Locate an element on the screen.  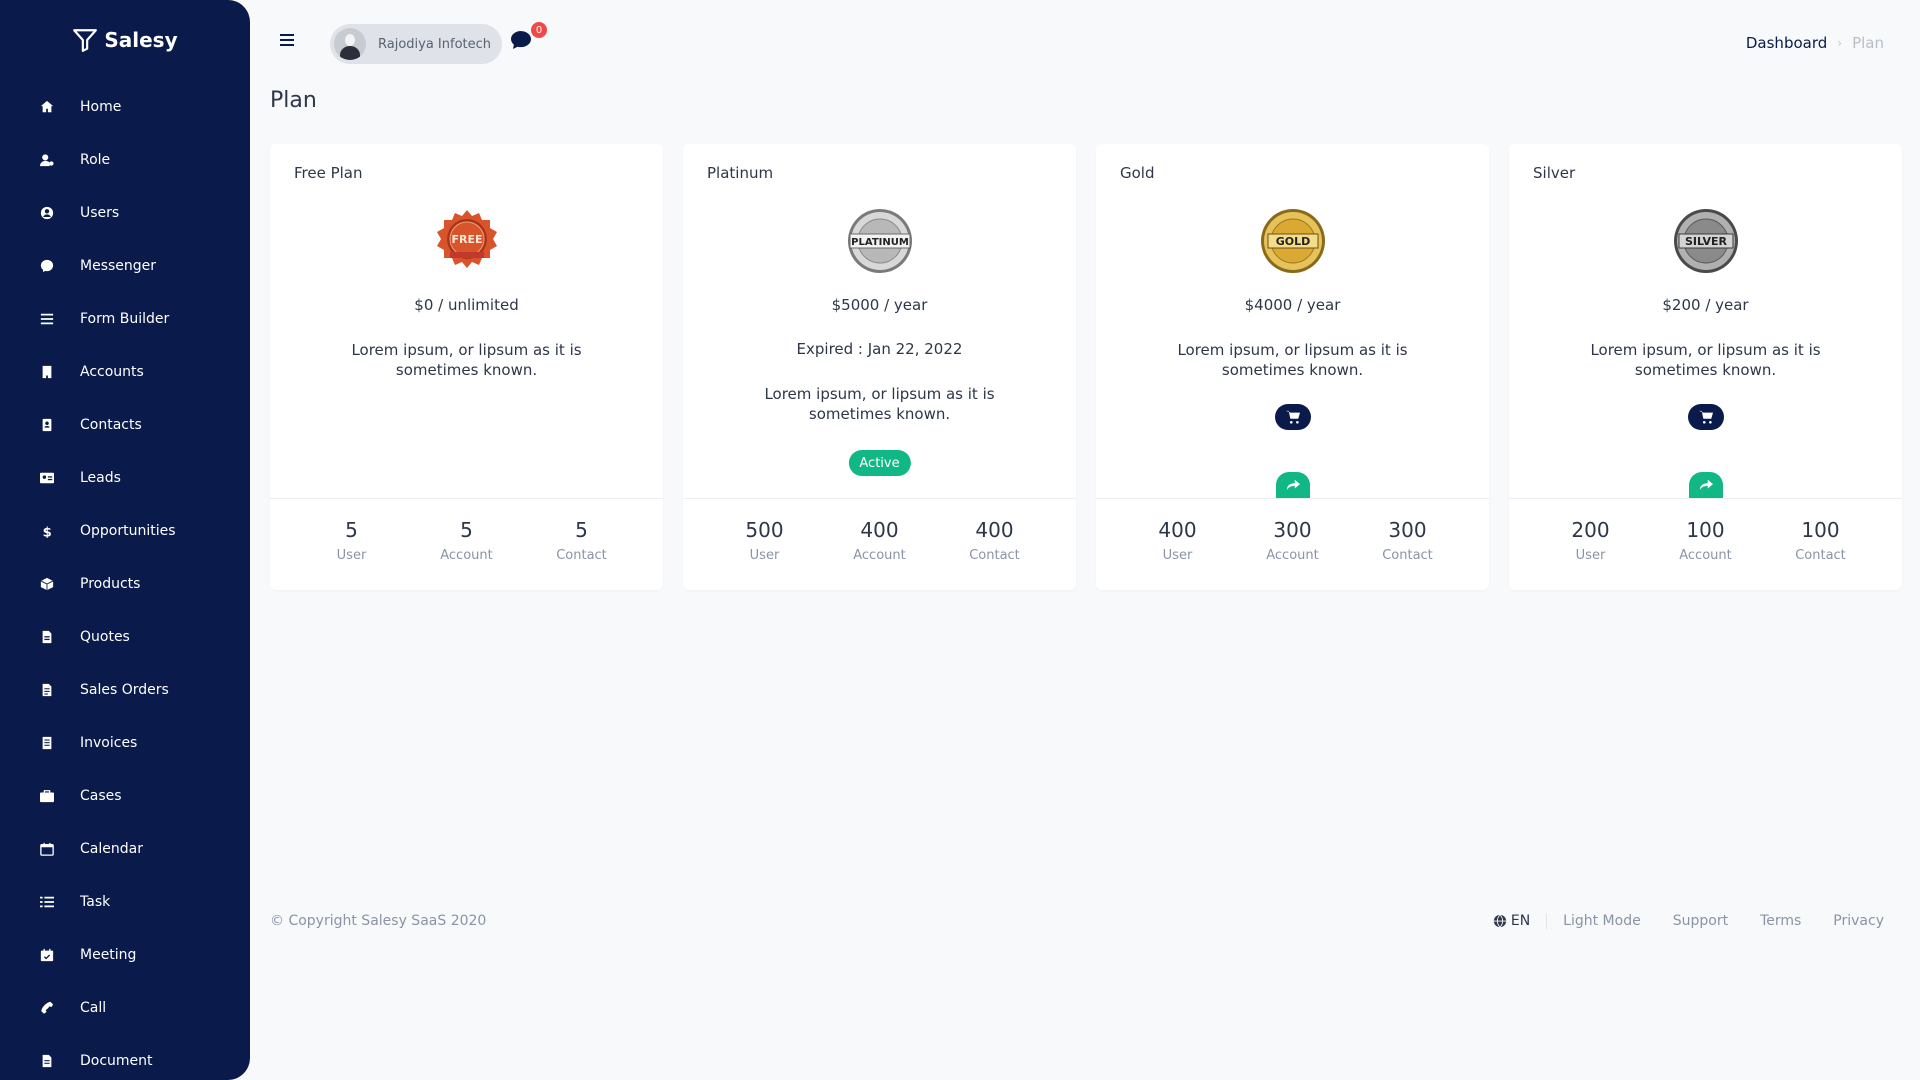
stat-contact: 300 Contact is located at coordinates (1408, 540).